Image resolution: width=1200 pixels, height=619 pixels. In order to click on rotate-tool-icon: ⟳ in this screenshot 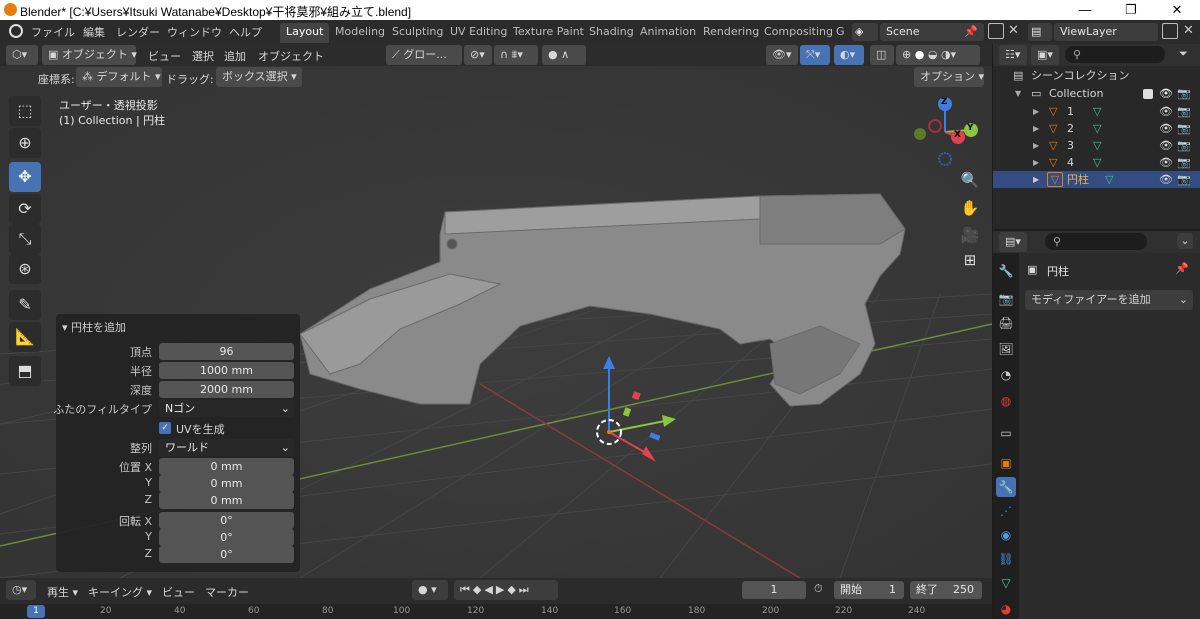, I will do `click(25, 209)`.